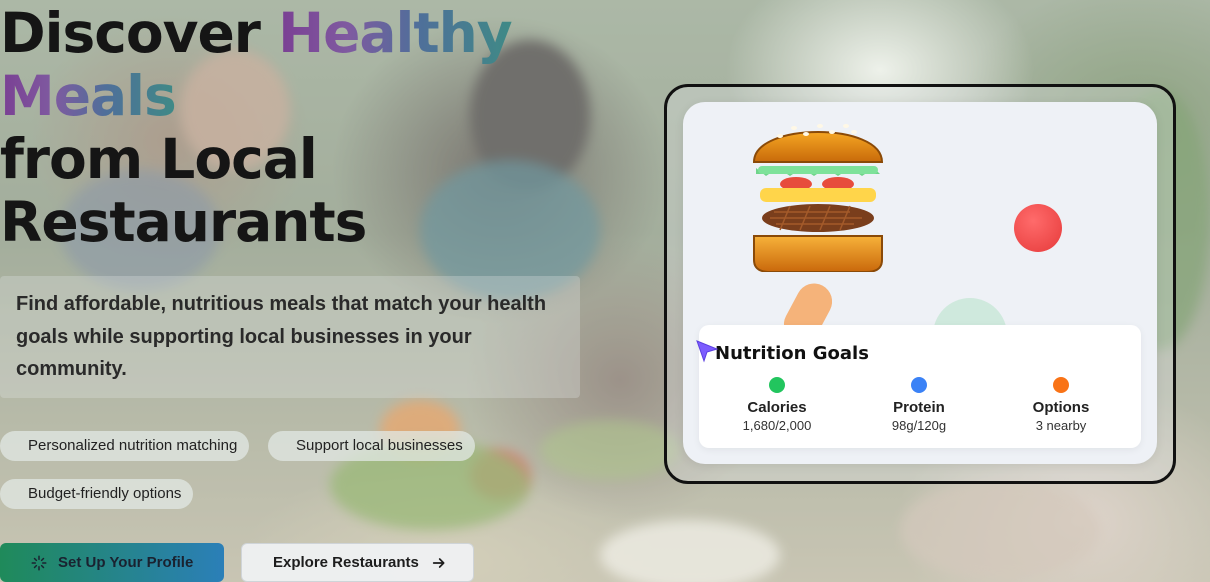  Describe the element at coordinates (371, 446) in the screenshot. I see `feature-chip-local: Support local businesses` at that location.